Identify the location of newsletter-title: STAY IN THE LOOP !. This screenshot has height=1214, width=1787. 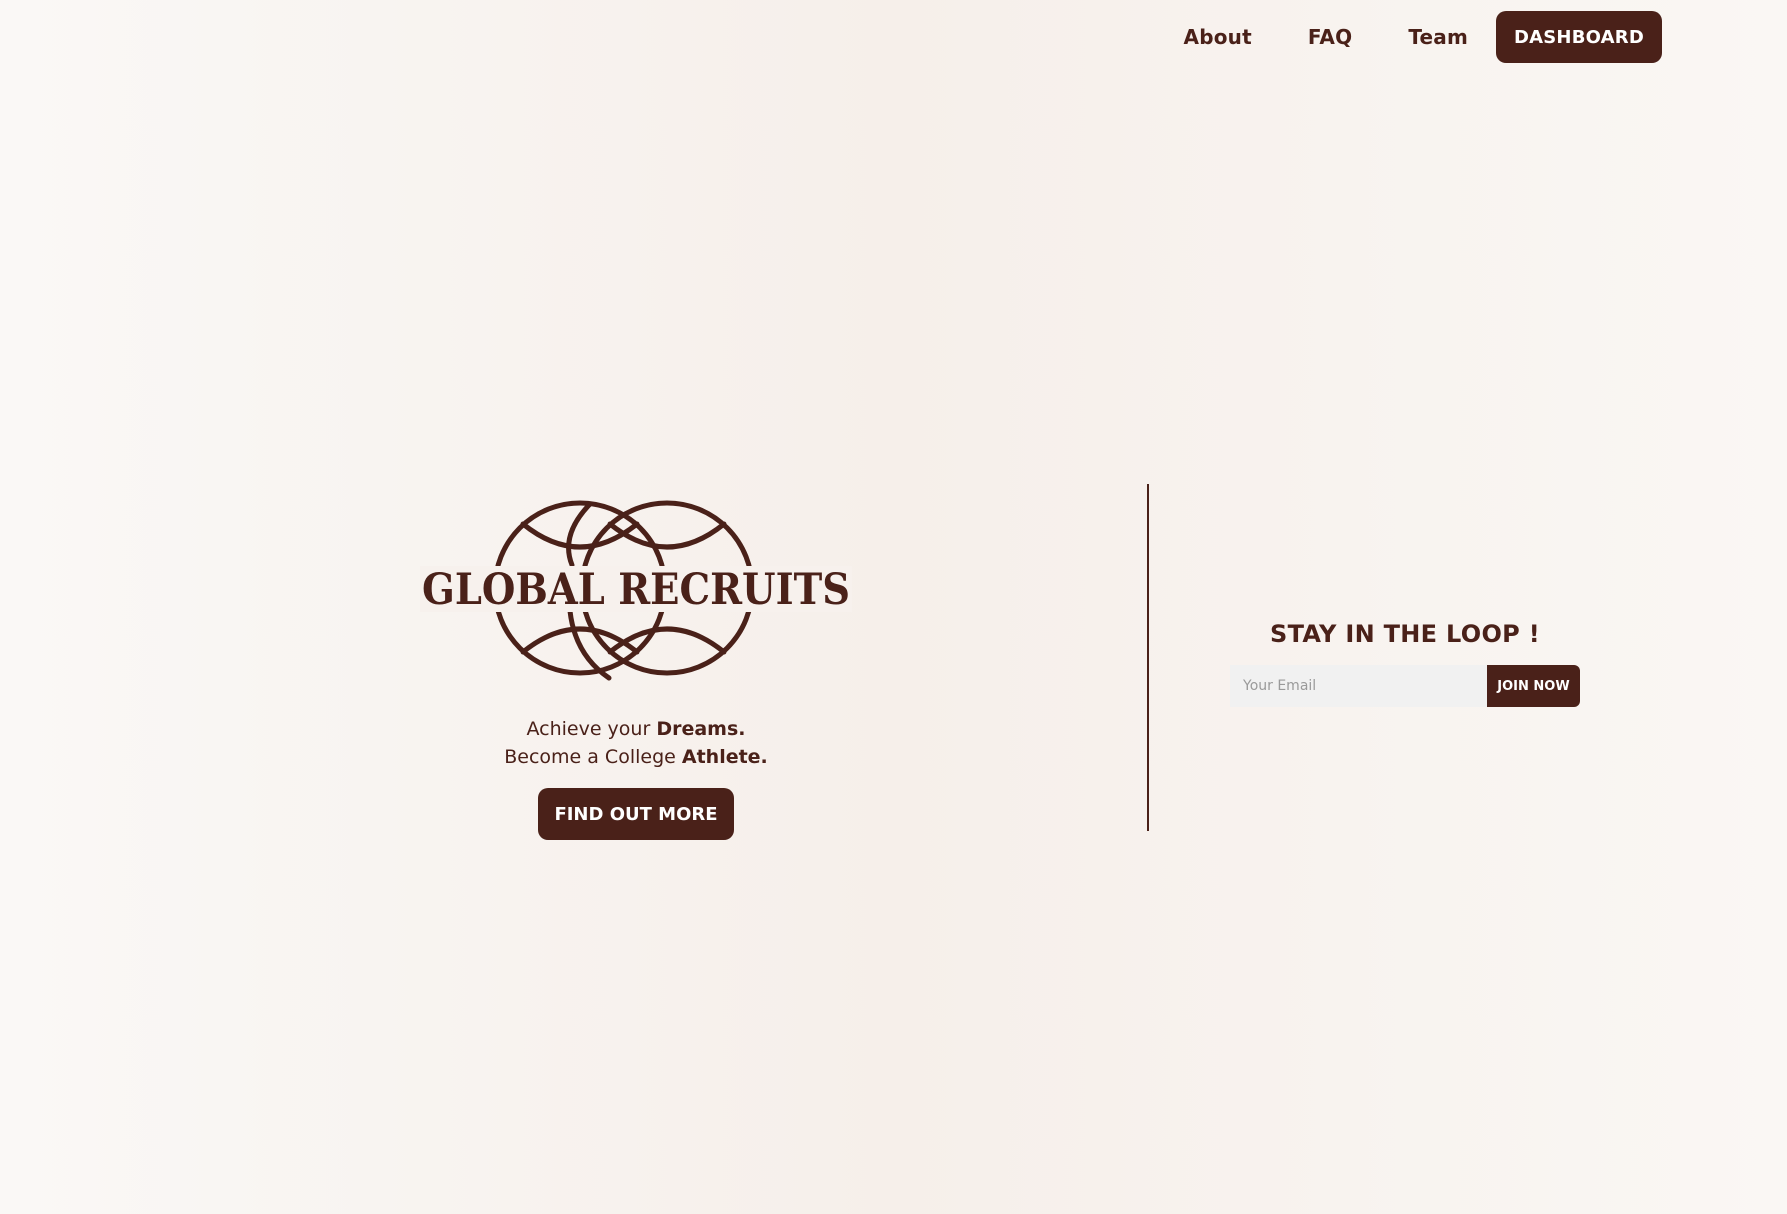
(1405, 634).